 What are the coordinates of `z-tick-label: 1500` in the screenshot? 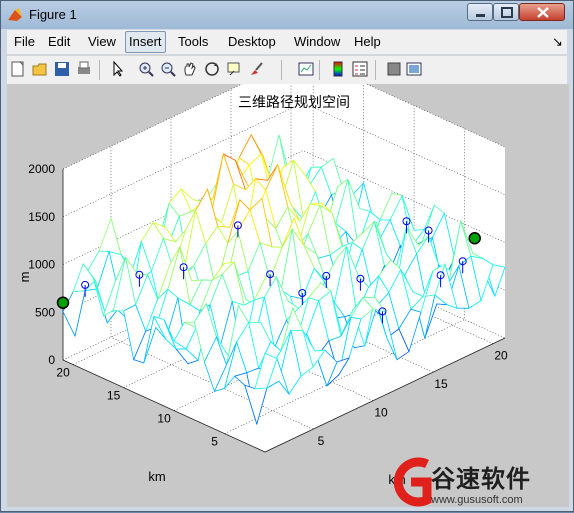 It's located at (41, 217).